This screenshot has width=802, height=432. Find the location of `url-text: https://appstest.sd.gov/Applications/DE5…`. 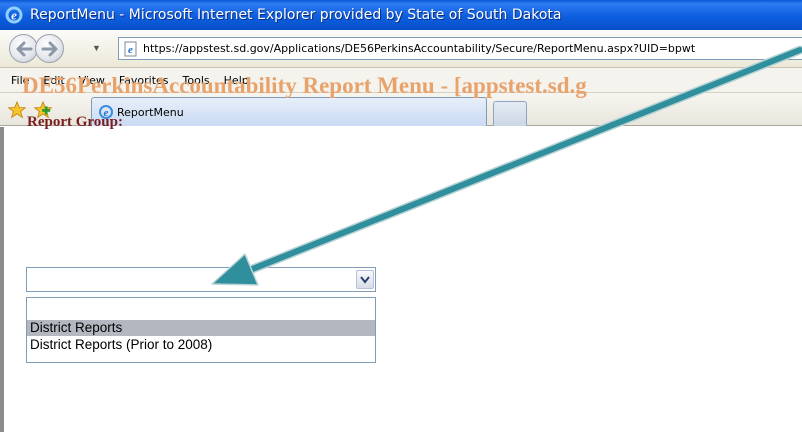

url-text: https://appstest.sd.gov/Applications/DE5… is located at coordinates (419, 48).